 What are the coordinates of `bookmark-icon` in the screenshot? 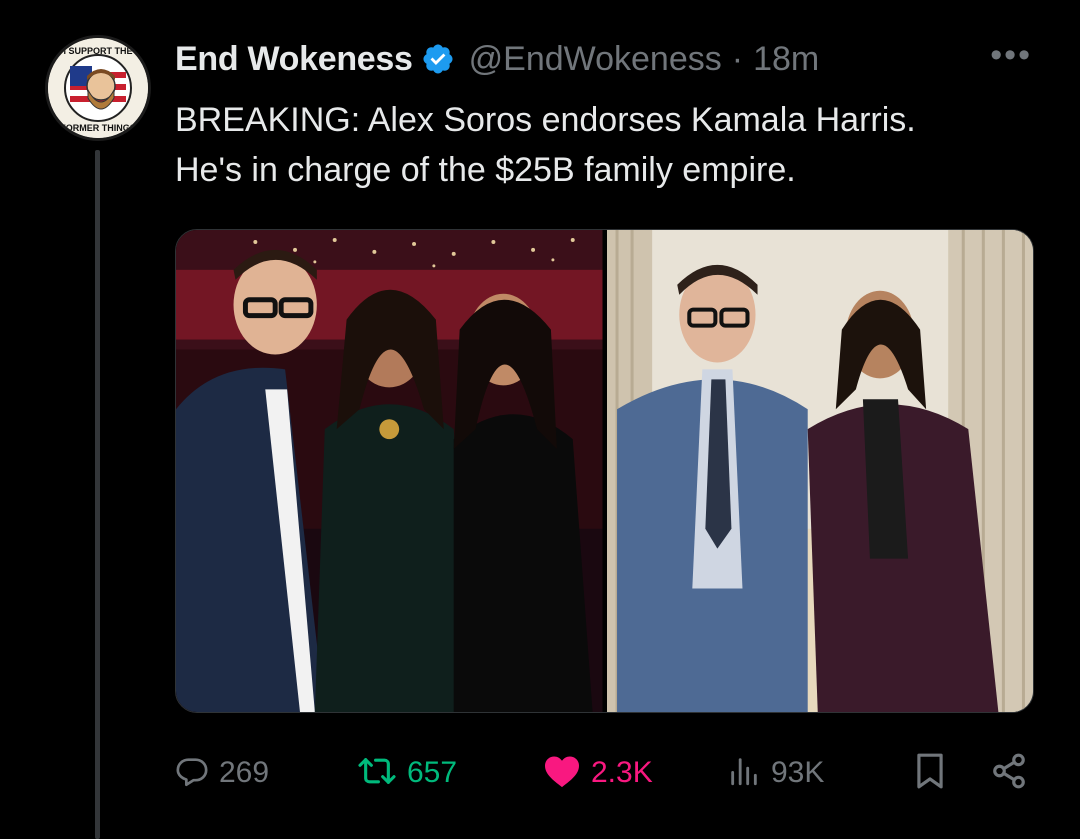 It's located at (930, 773).